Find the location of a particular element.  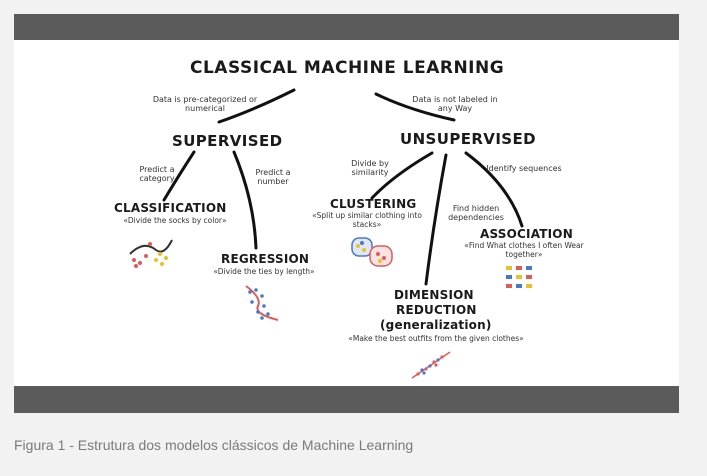

clustering-illustration is located at coordinates (372, 252).